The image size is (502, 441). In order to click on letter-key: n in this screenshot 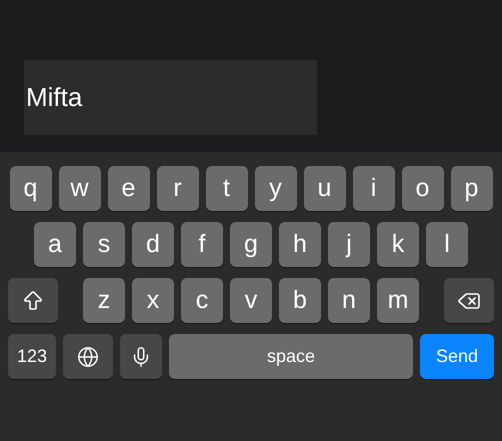, I will do `click(349, 300)`.